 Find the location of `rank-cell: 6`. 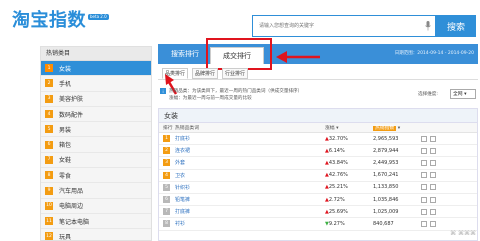

rank-cell: 6 is located at coordinates (167, 200).